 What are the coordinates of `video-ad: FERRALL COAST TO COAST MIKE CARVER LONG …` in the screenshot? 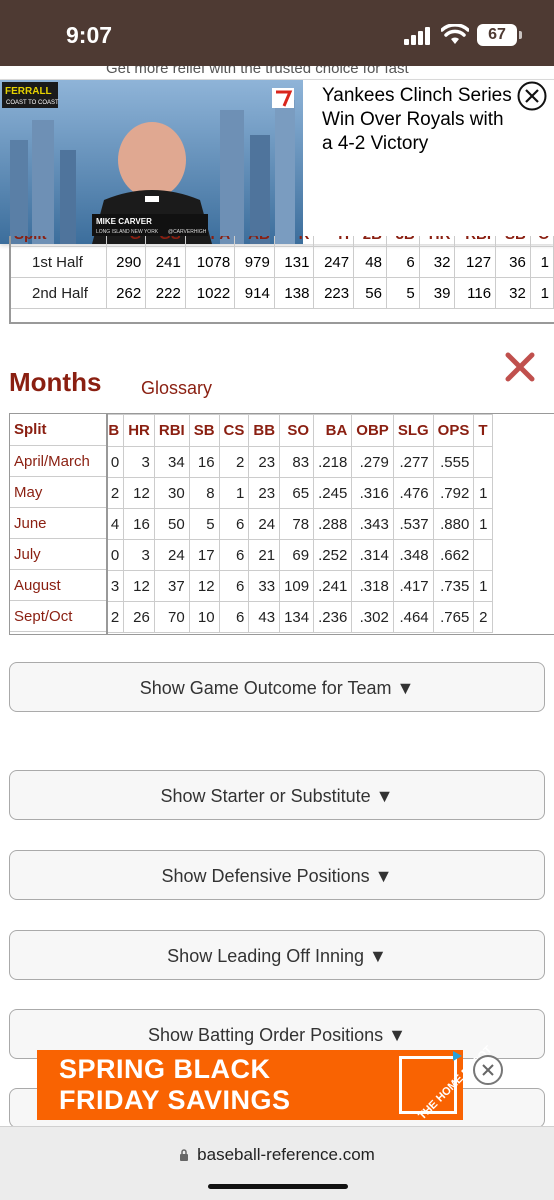 It's located at (277, 162).